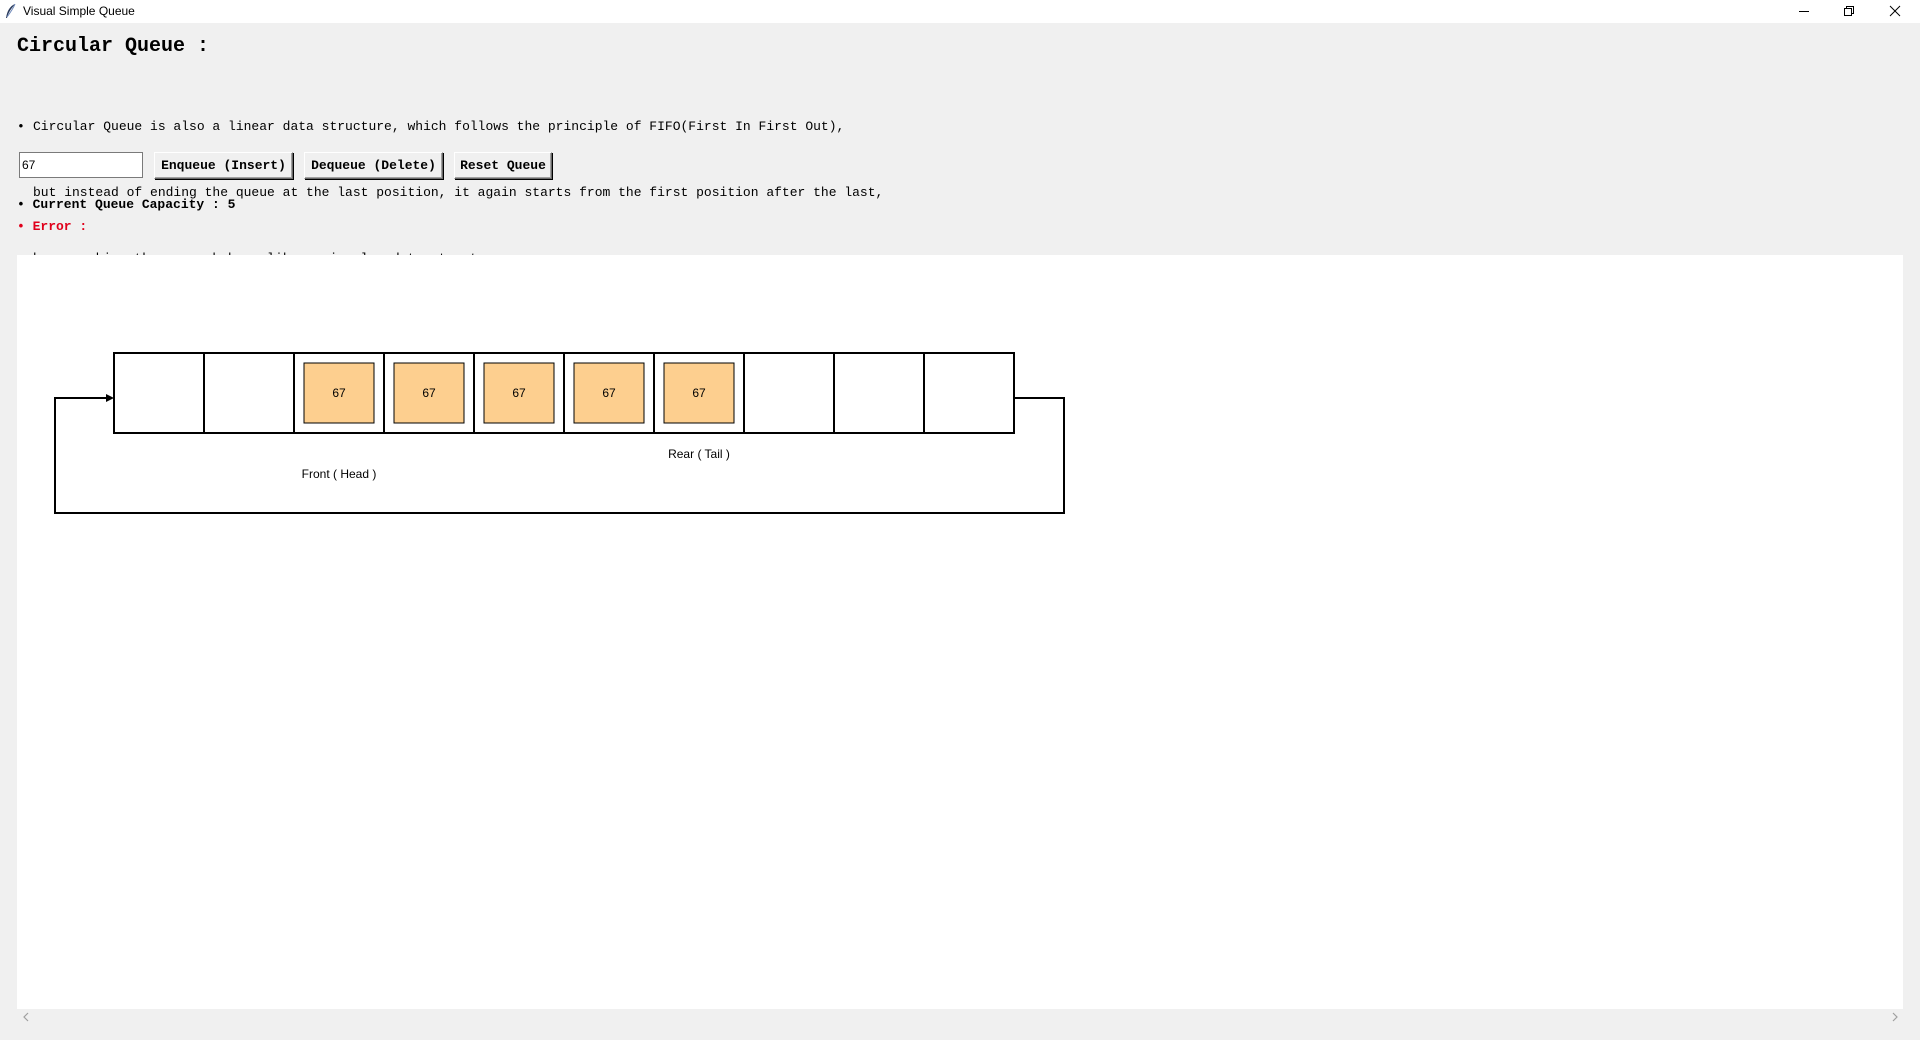  I want to click on page-title: Circular Queue :, so click(113, 46).